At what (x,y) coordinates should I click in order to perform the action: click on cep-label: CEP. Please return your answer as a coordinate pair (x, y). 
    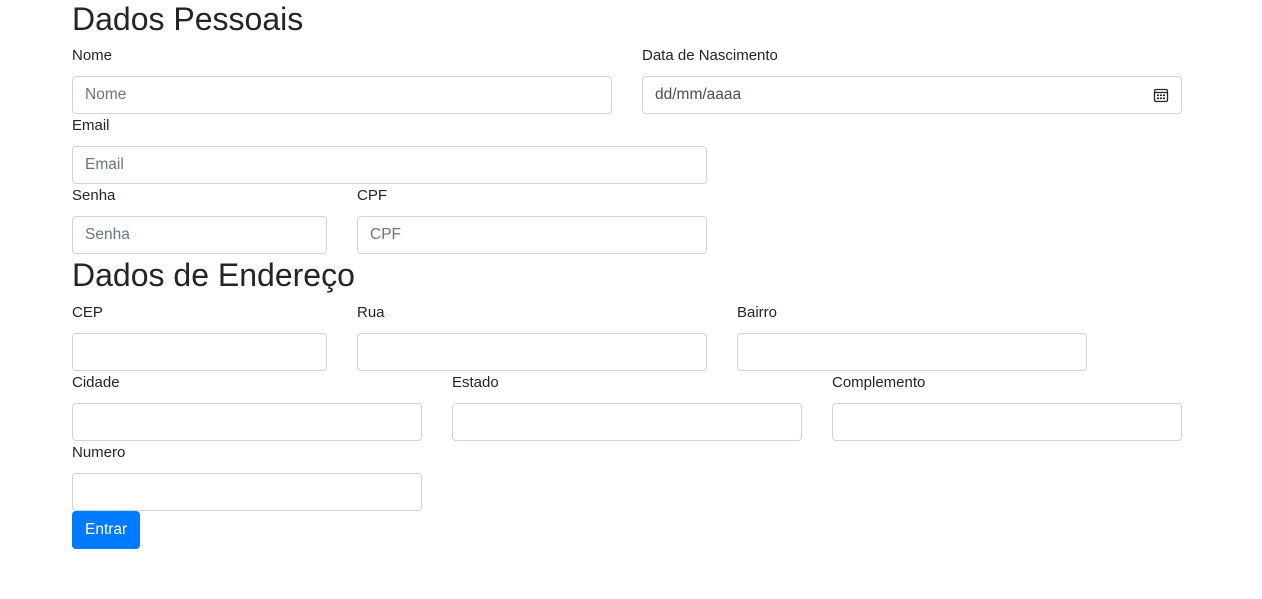
    Looking at the image, I should click on (87, 312).